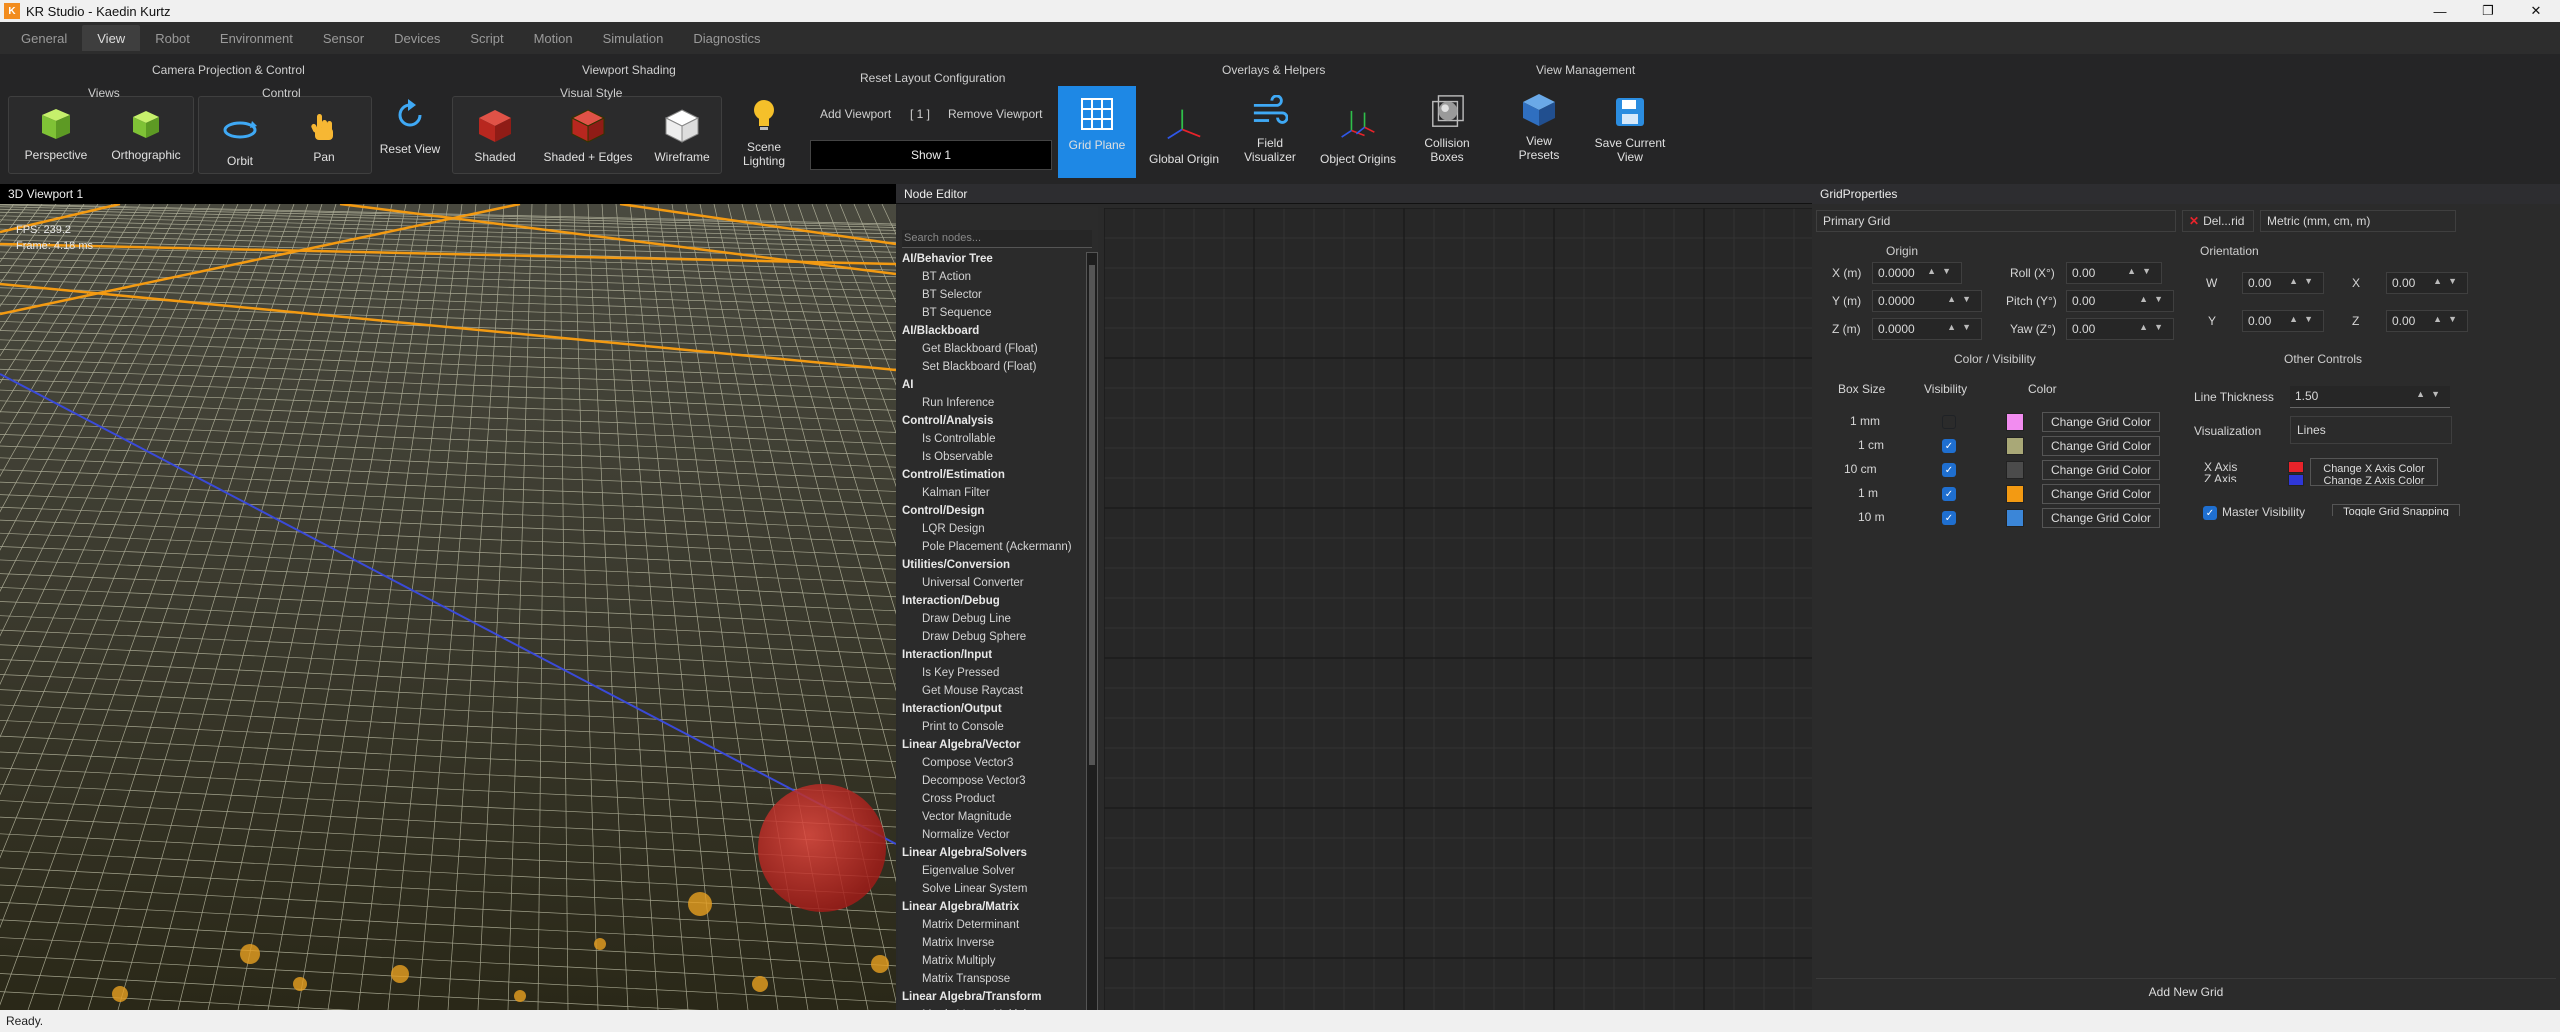 The height and width of the screenshot is (1032, 2560). I want to click on node-list-item: Is Observable, so click(947, 457).